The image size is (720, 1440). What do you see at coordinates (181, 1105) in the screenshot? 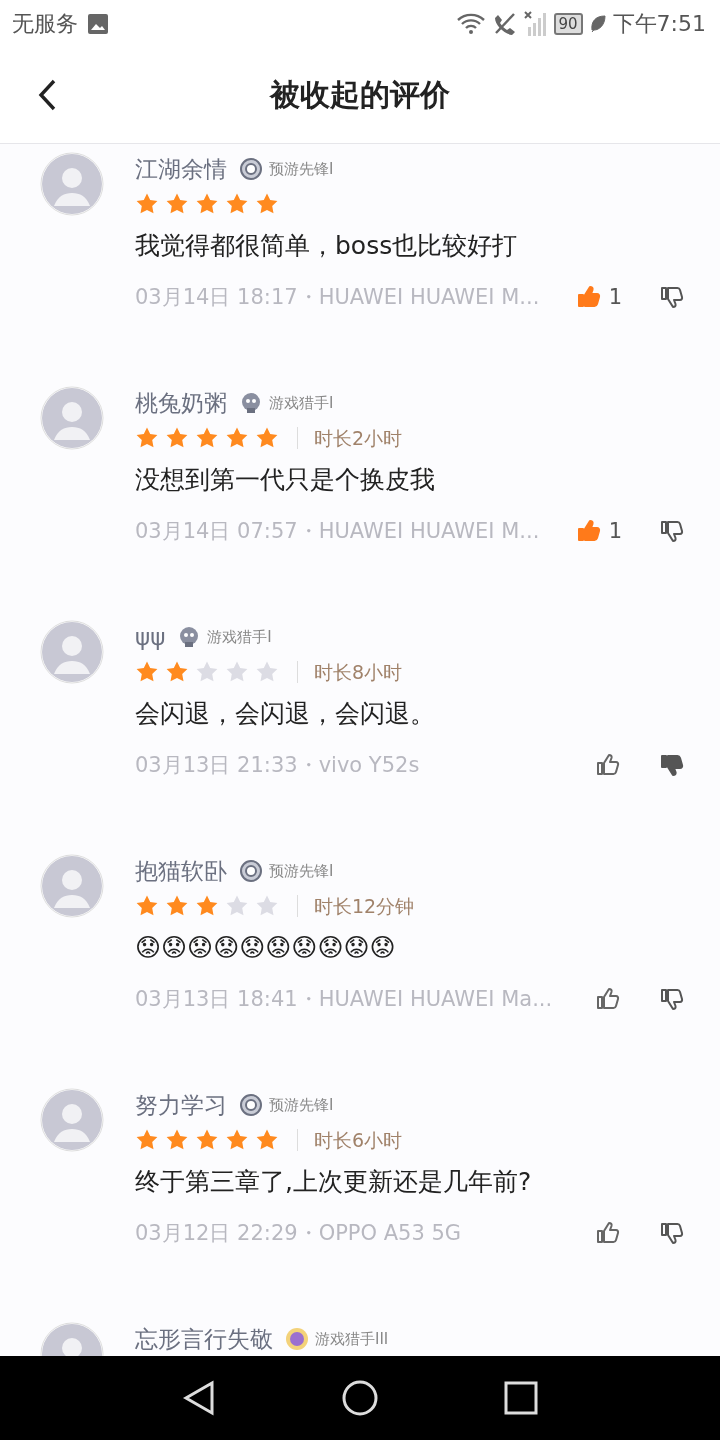
I see `user-name: 努力学习` at bounding box center [181, 1105].